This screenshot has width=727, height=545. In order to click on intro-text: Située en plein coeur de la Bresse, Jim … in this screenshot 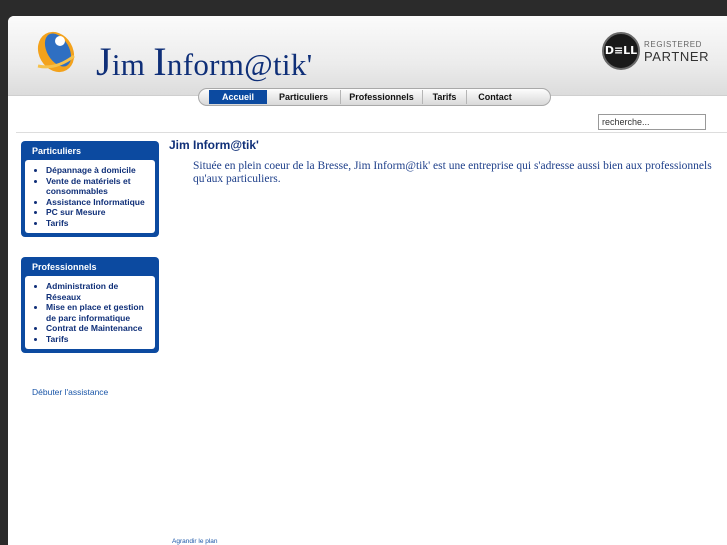, I will do `click(452, 172)`.